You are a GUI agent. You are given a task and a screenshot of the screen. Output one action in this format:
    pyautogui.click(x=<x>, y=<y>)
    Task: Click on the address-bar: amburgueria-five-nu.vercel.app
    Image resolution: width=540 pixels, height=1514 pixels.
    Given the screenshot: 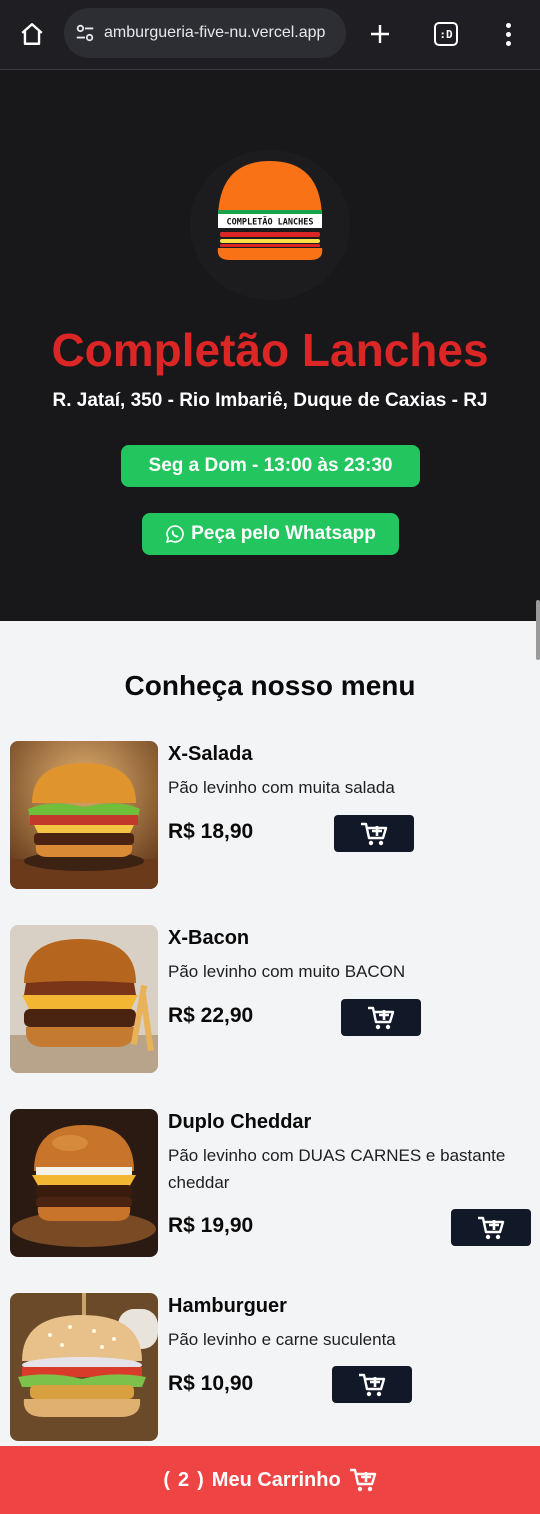 What is the action you would take?
    pyautogui.click(x=205, y=33)
    